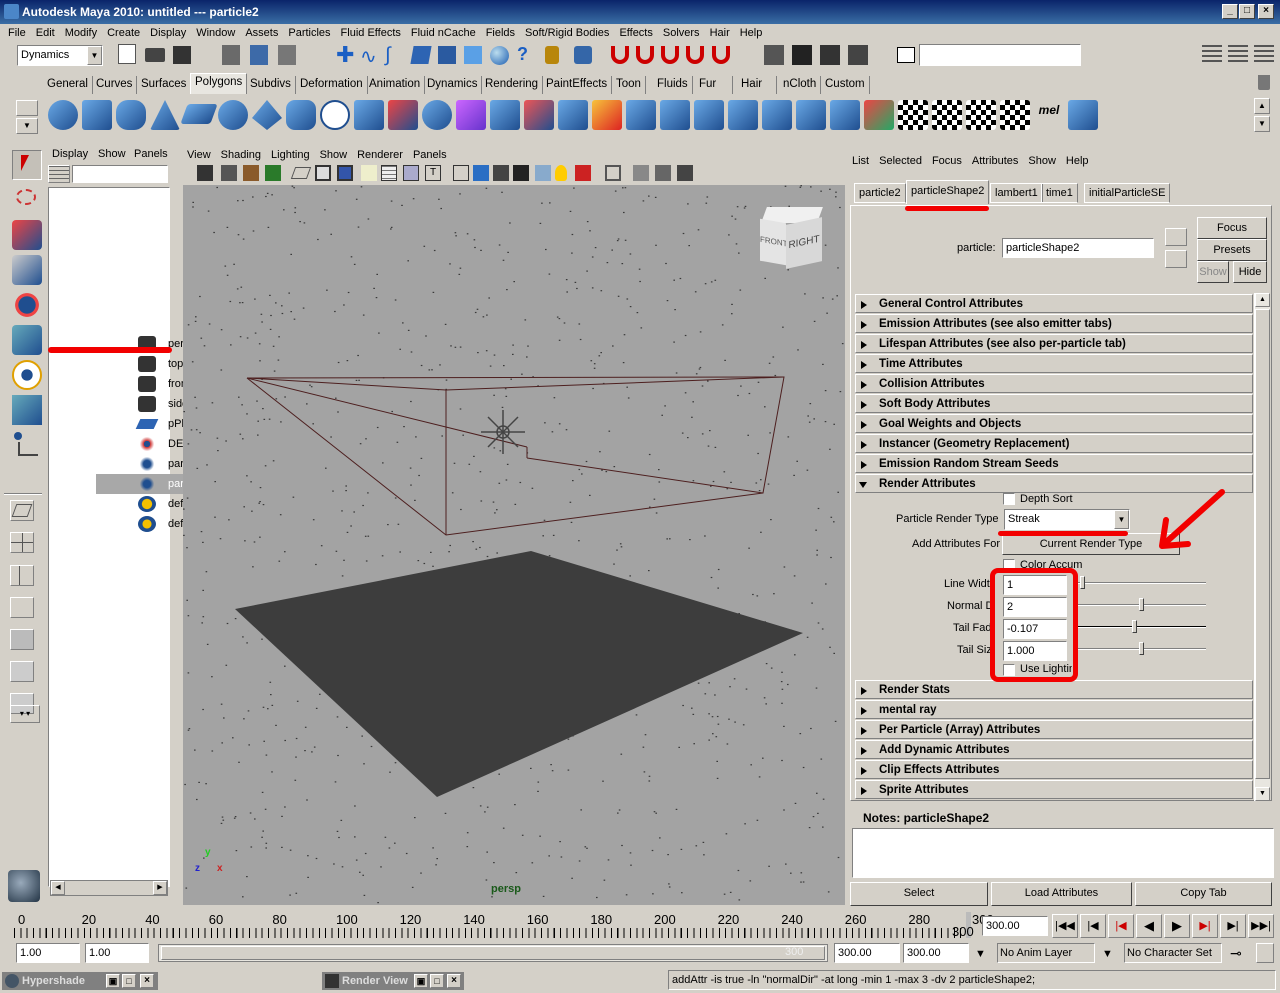  Describe the element at coordinates (1015, 926) in the screenshot. I see `current-time-field: 300.00` at that location.